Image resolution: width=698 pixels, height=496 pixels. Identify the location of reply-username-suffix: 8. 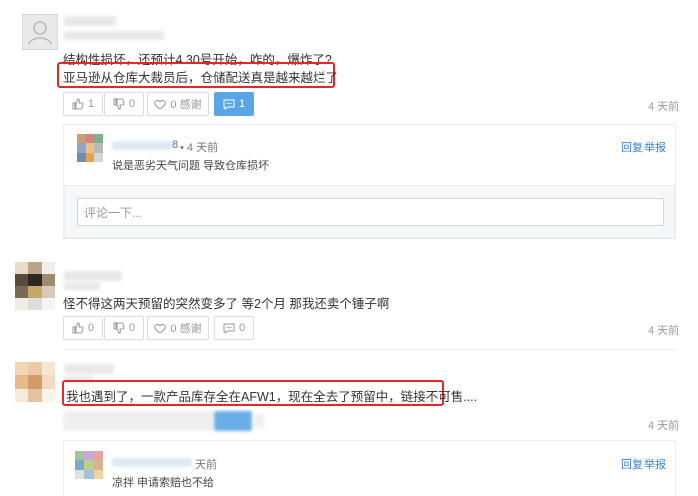
(175, 145).